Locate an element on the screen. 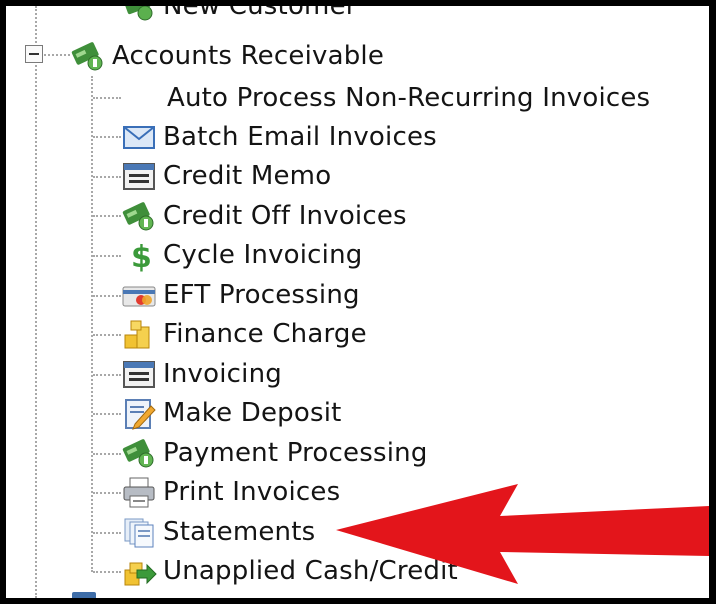 The width and height of the screenshot is (716, 604). red-arrow-icon is located at coordinates (522, 534).